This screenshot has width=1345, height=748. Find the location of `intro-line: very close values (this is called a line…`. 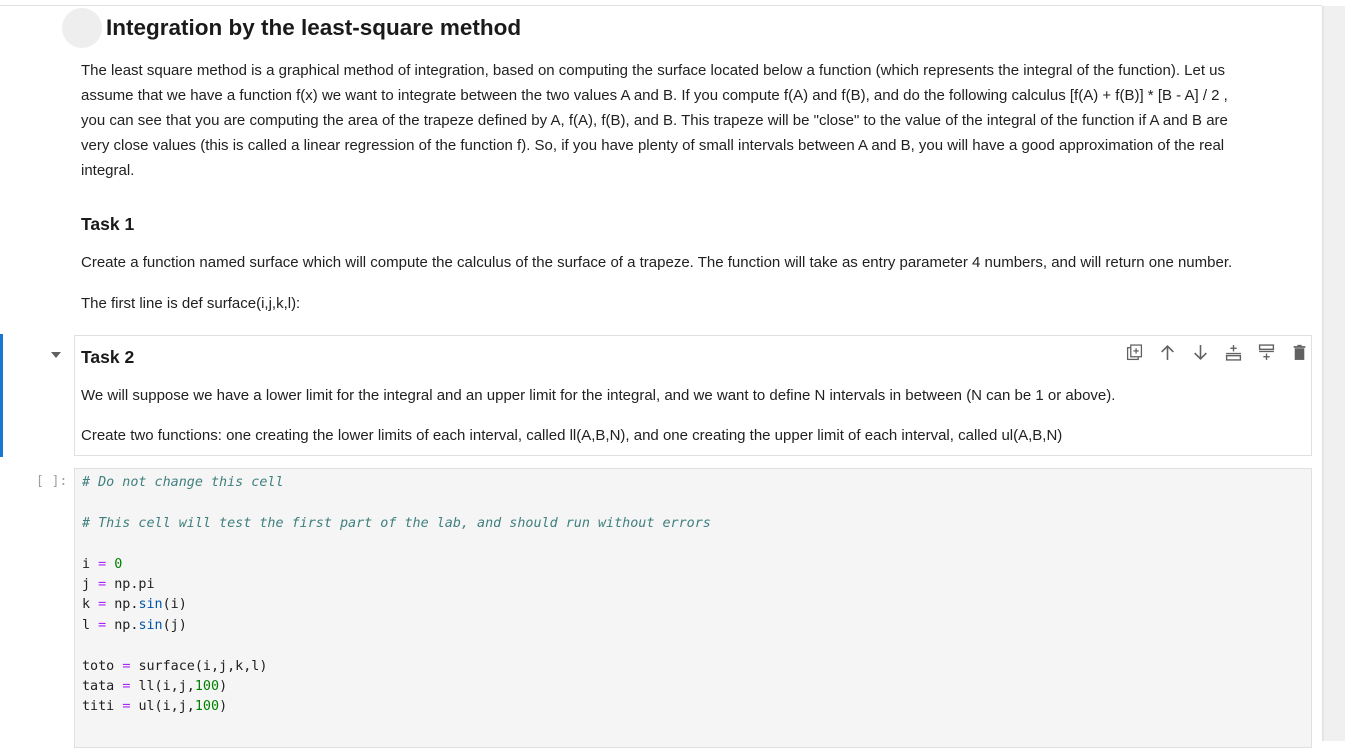

intro-line: very close values (this is called a line… is located at coordinates (653, 145).